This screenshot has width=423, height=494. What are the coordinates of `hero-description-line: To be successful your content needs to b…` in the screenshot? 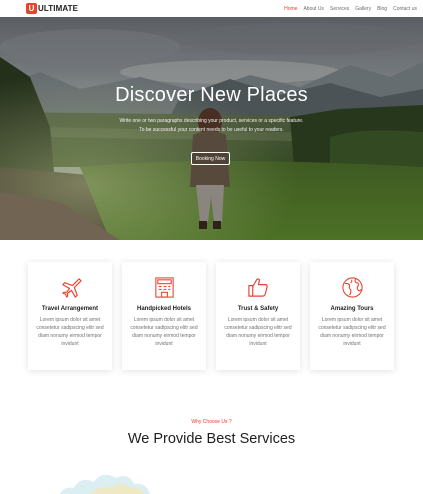 It's located at (211, 129).